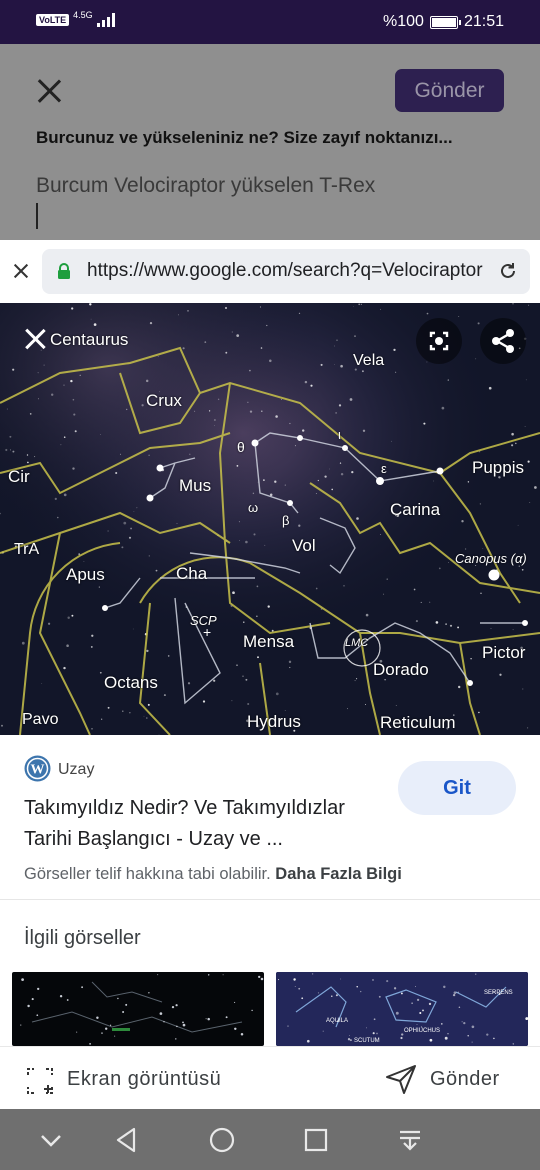 This screenshot has width=540, height=1170. I want to click on constellation-label: Centaurus, so click(89, 339).